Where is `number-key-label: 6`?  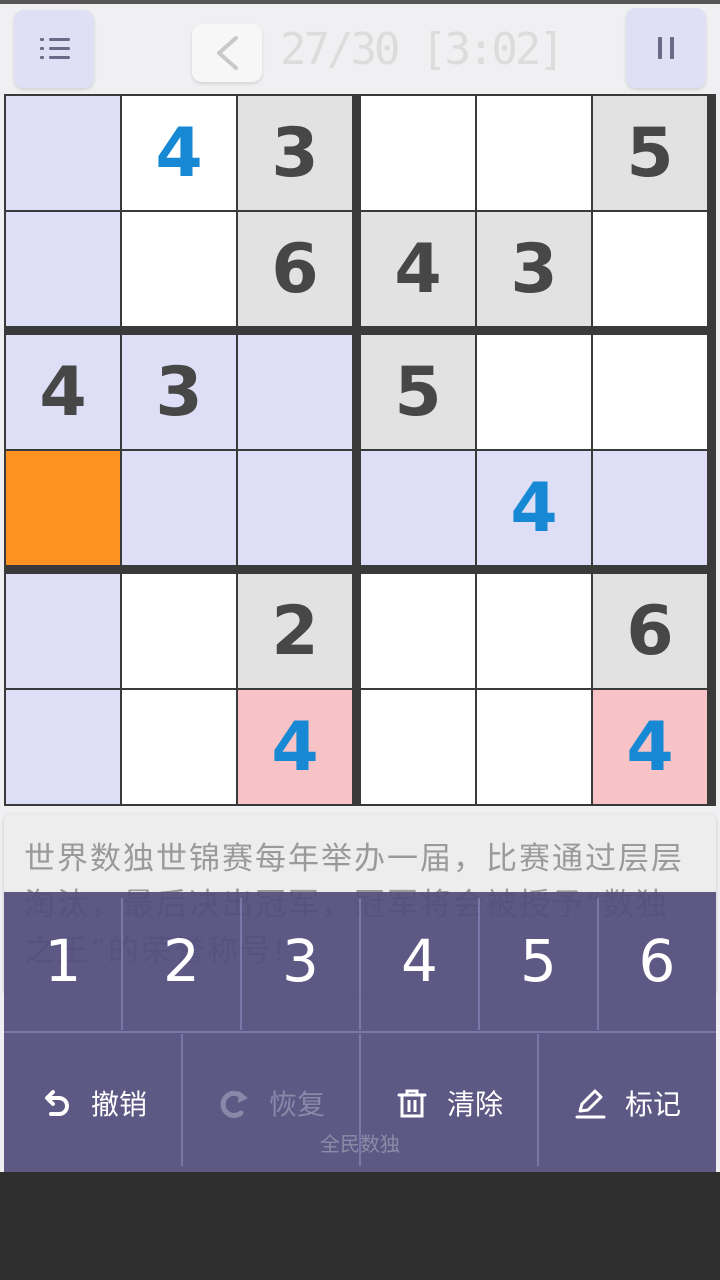
number-key-label: 6 is located at coordinates (657, 961).